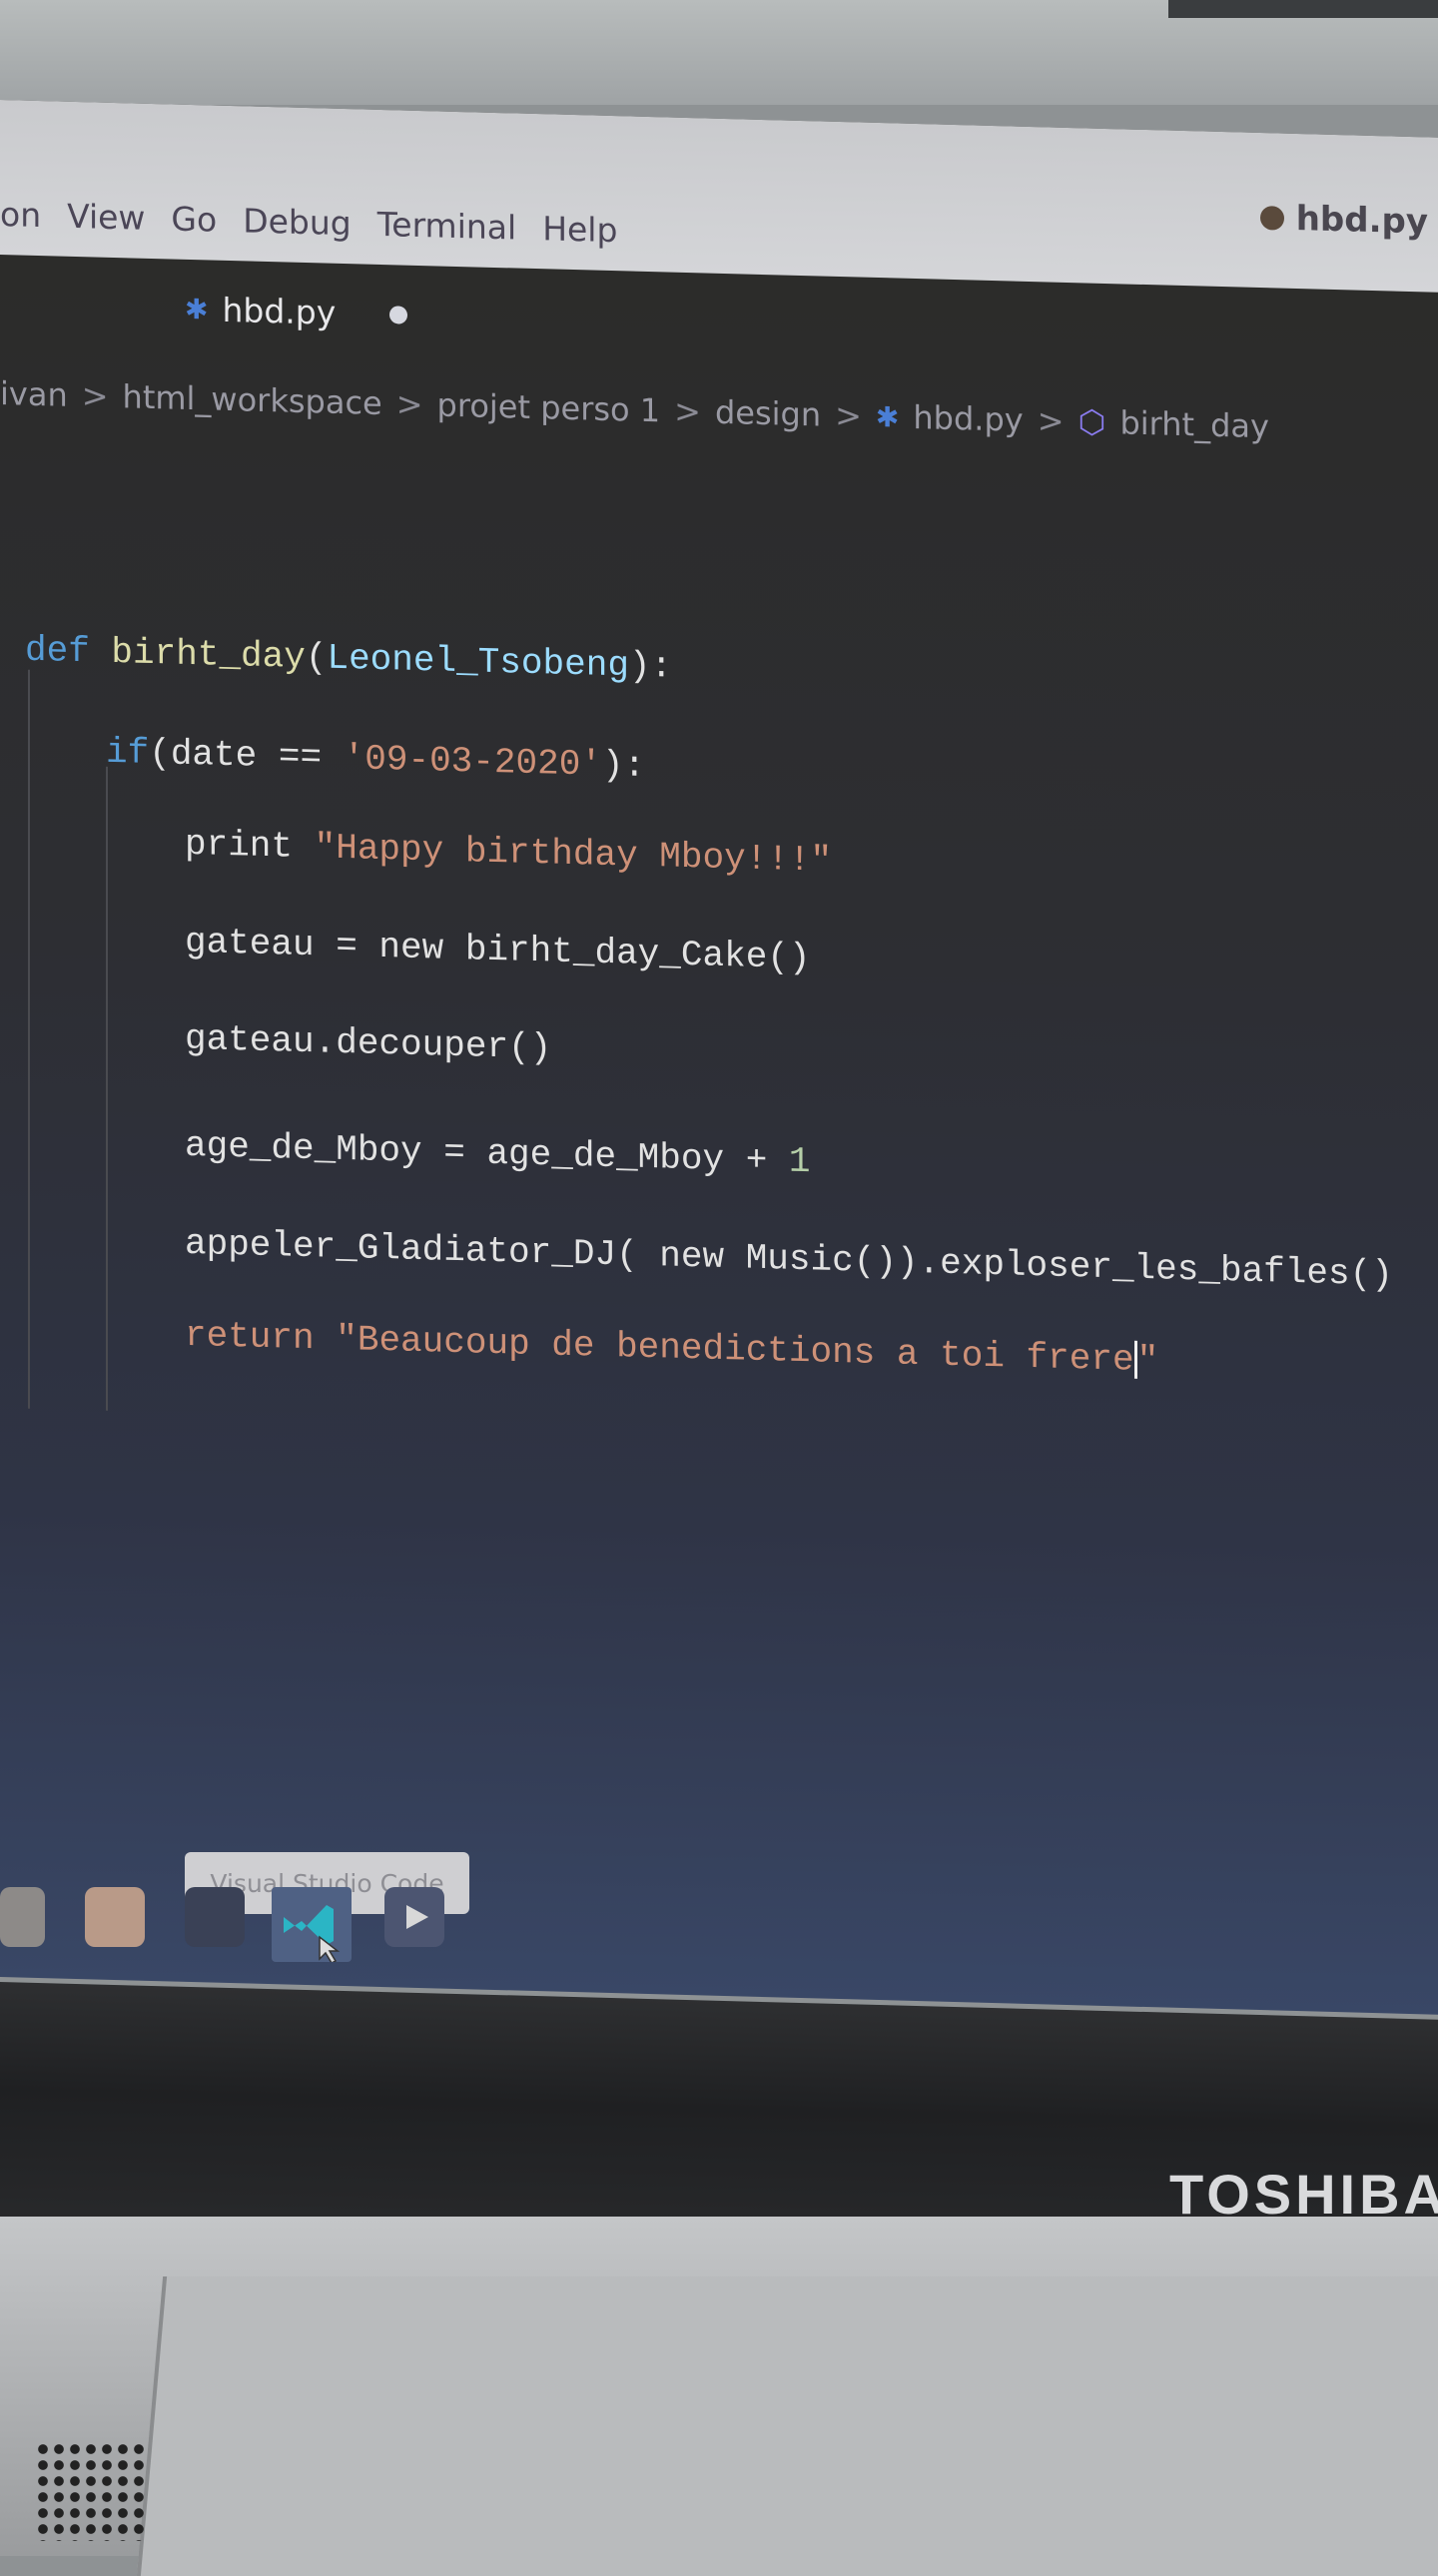 The height and width of the screenshot is (2576, 1438). Describe the element at coordinates (1271, 219) in the screenshot. I see `unsaved-dot-icon` at that location.